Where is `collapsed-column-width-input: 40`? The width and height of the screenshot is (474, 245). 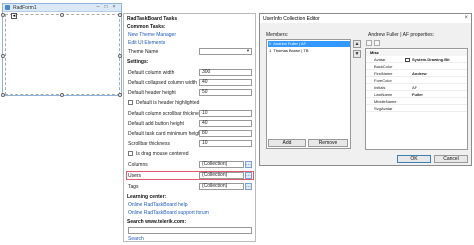 collapsed-column-width-input: 40 is located at coordinates (225, 82).